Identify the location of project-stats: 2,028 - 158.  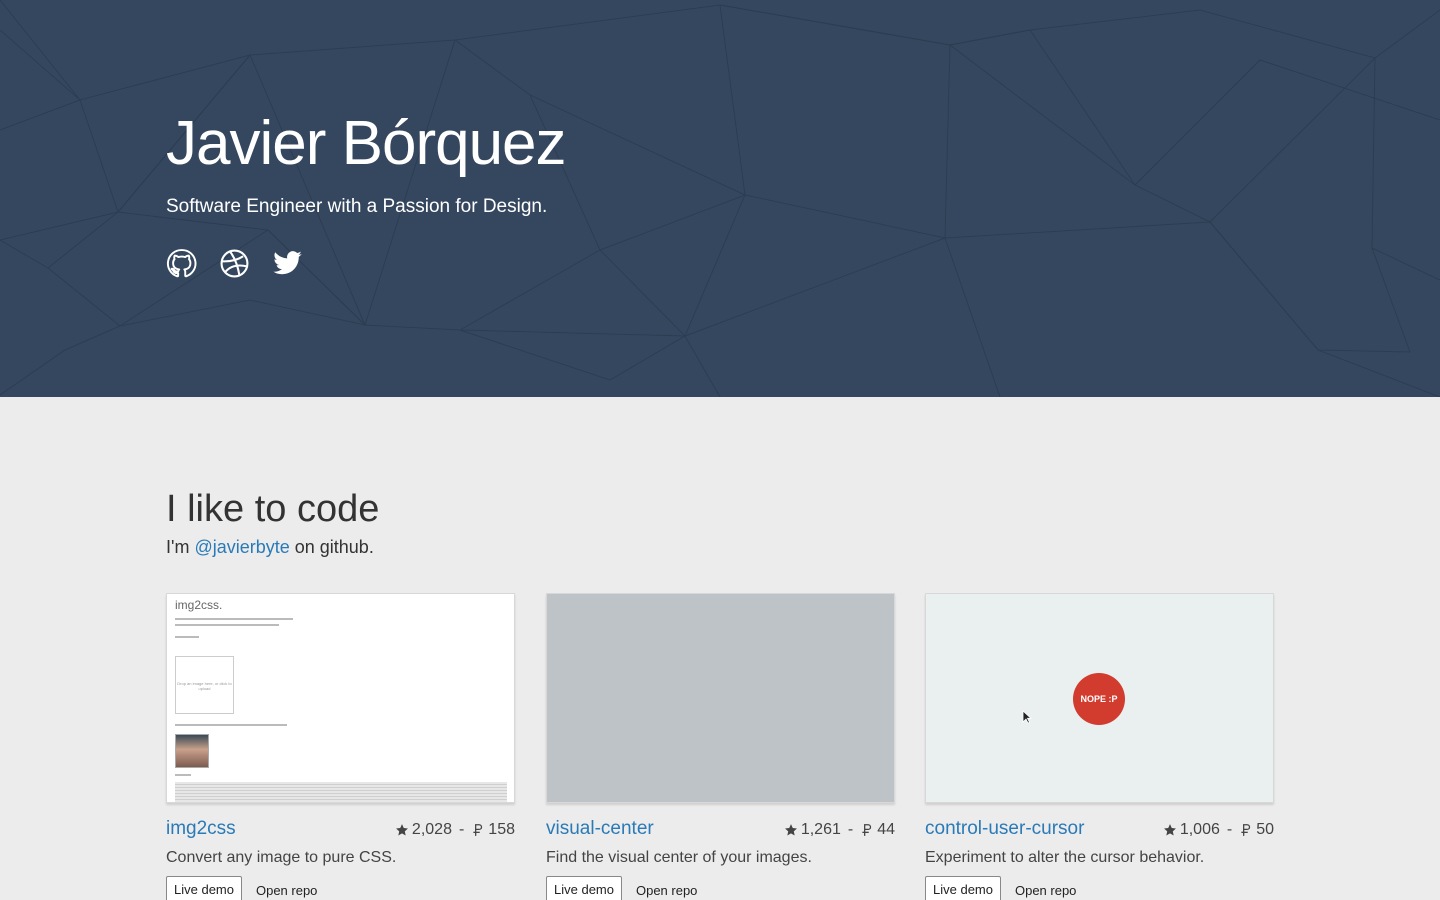
(455, 830).